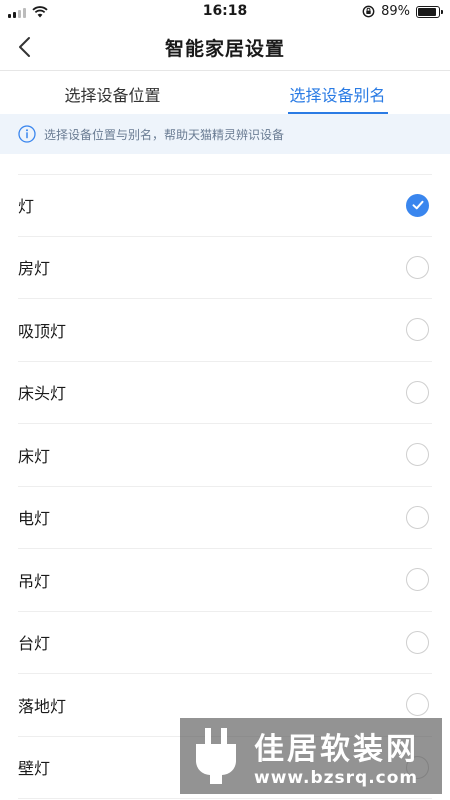  I want to click on radio-checked-icon, so click(417, 205).